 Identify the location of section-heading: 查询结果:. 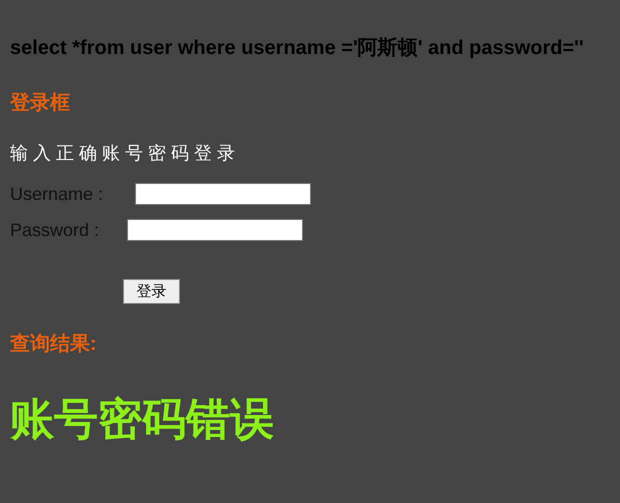
(53, 344).